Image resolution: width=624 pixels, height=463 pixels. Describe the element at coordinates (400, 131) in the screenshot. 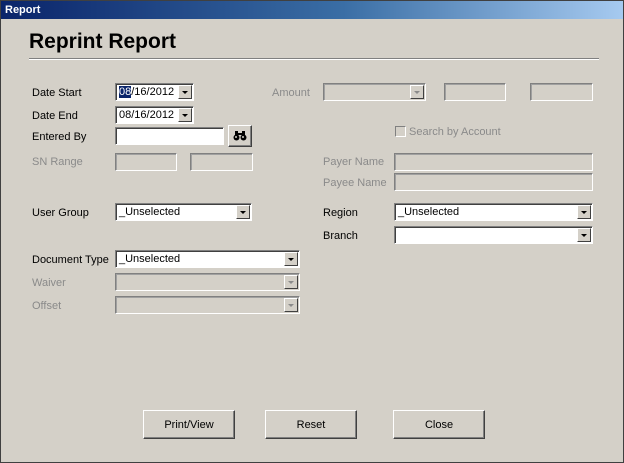

I see `search-by-account-checkbox` at that location.